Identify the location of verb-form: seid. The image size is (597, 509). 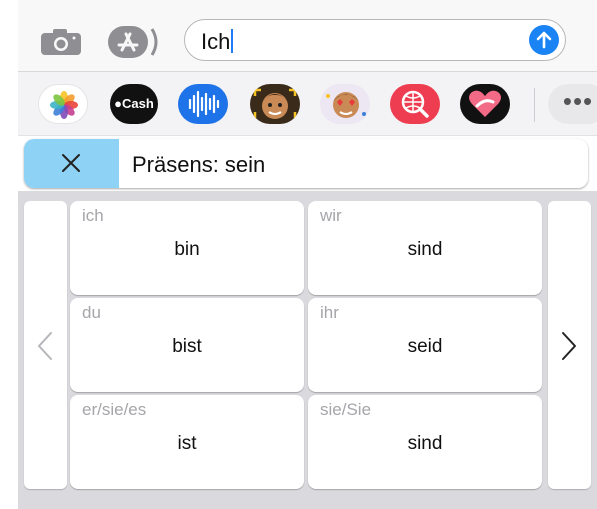
(425, 346).